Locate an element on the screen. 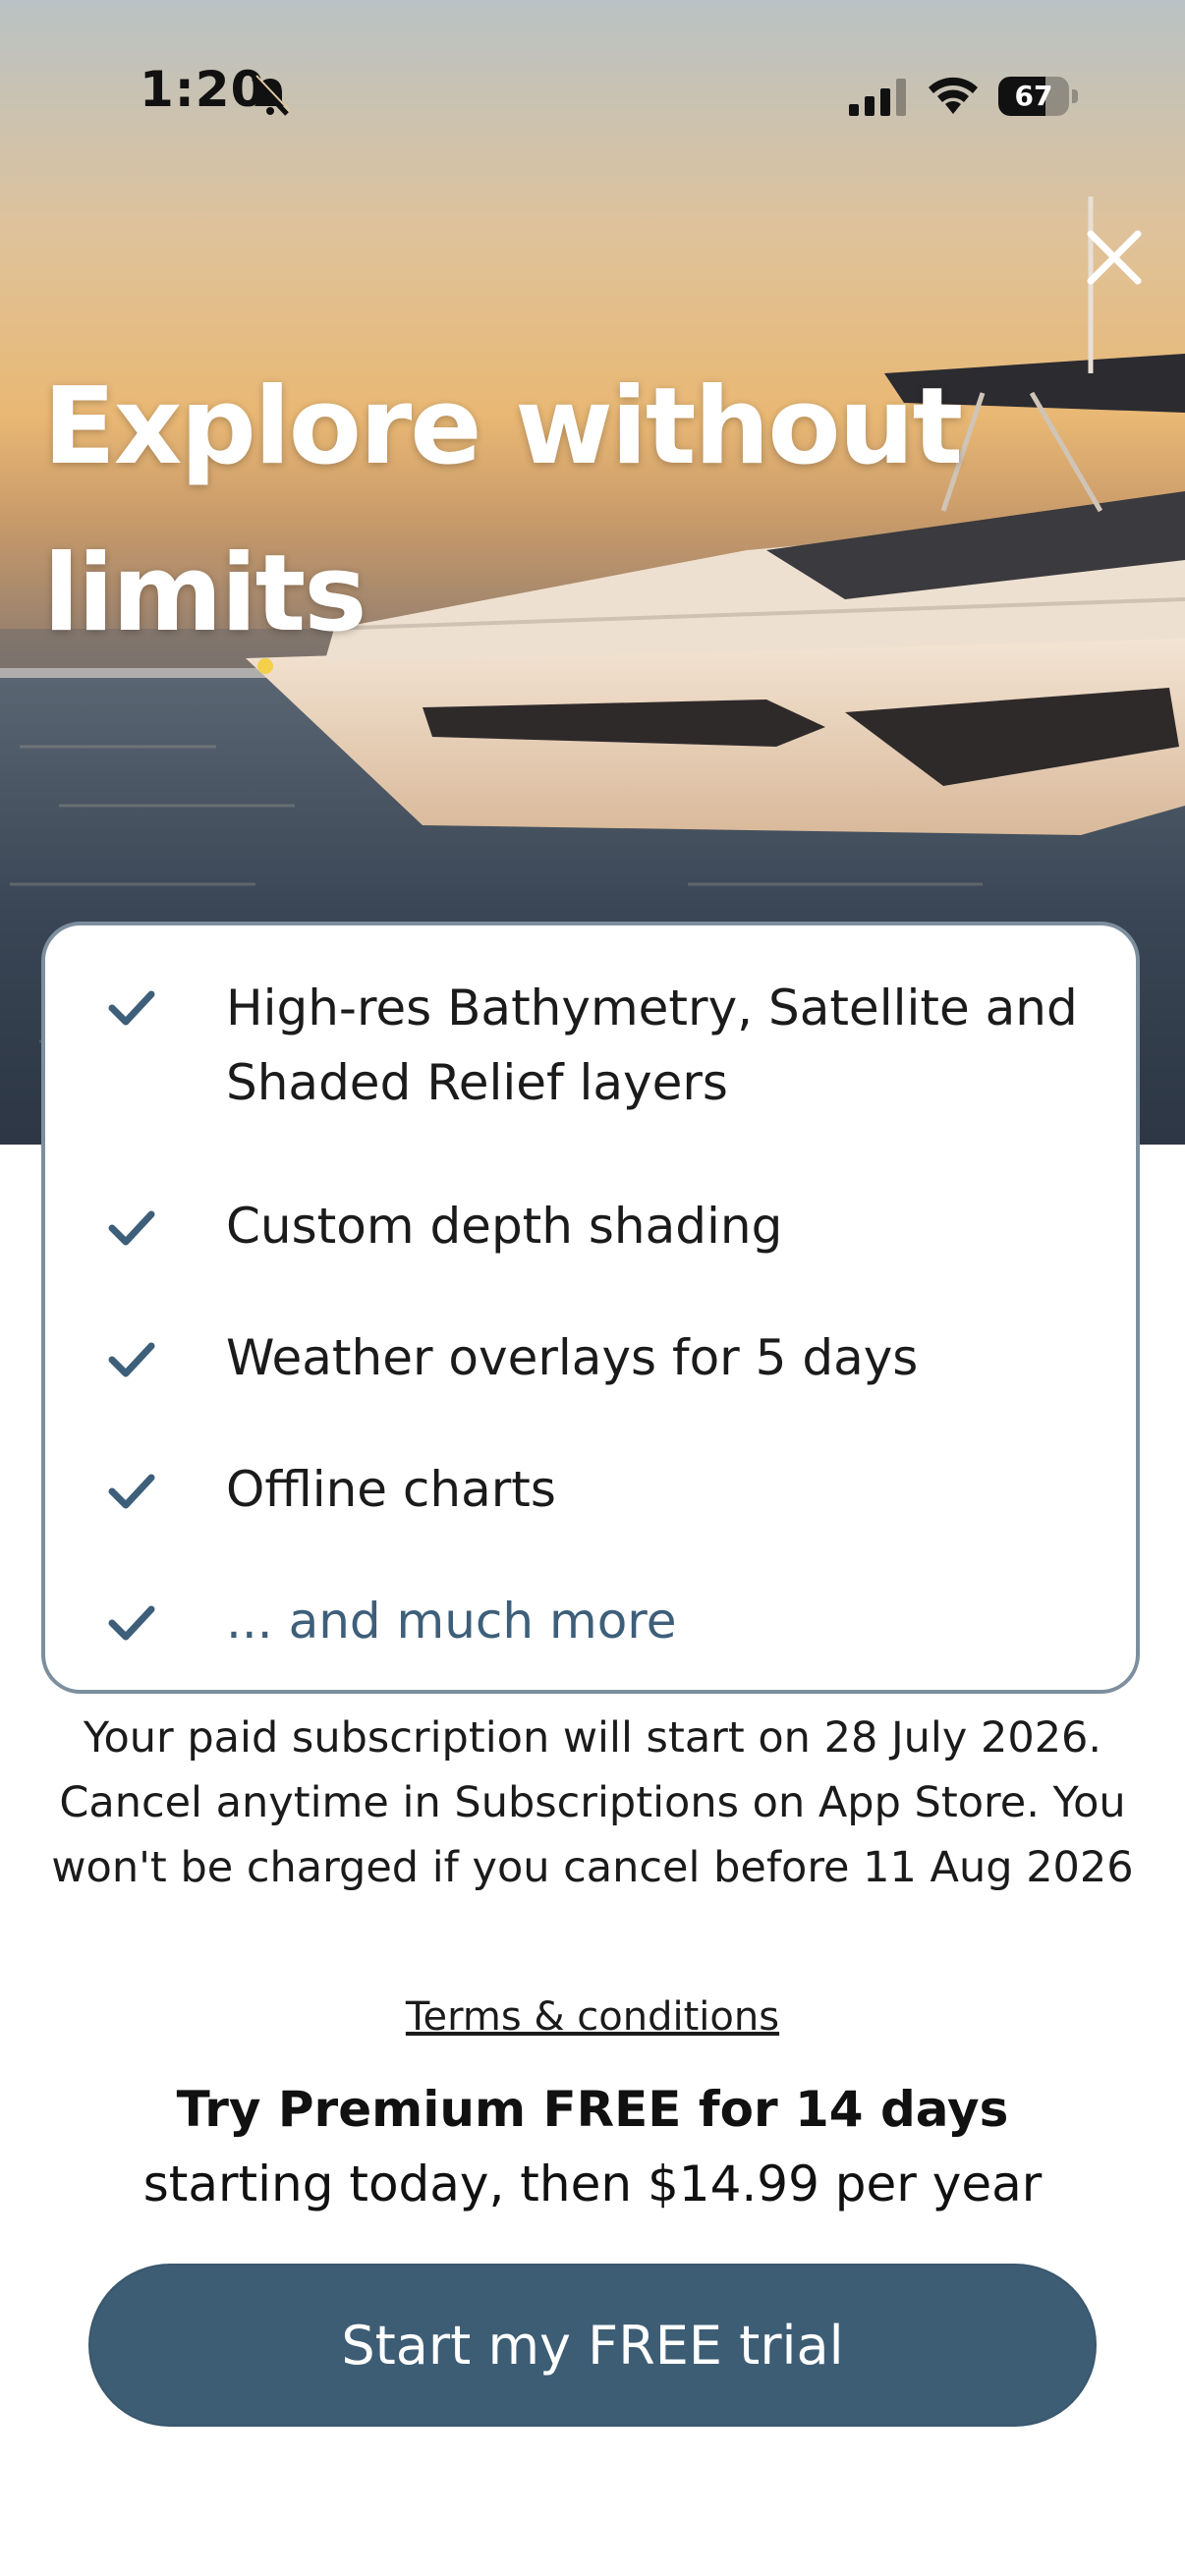 The width and height of the screenshot is (1185, 2576). headline: Explore without limits is located at coordinates (503, 510).